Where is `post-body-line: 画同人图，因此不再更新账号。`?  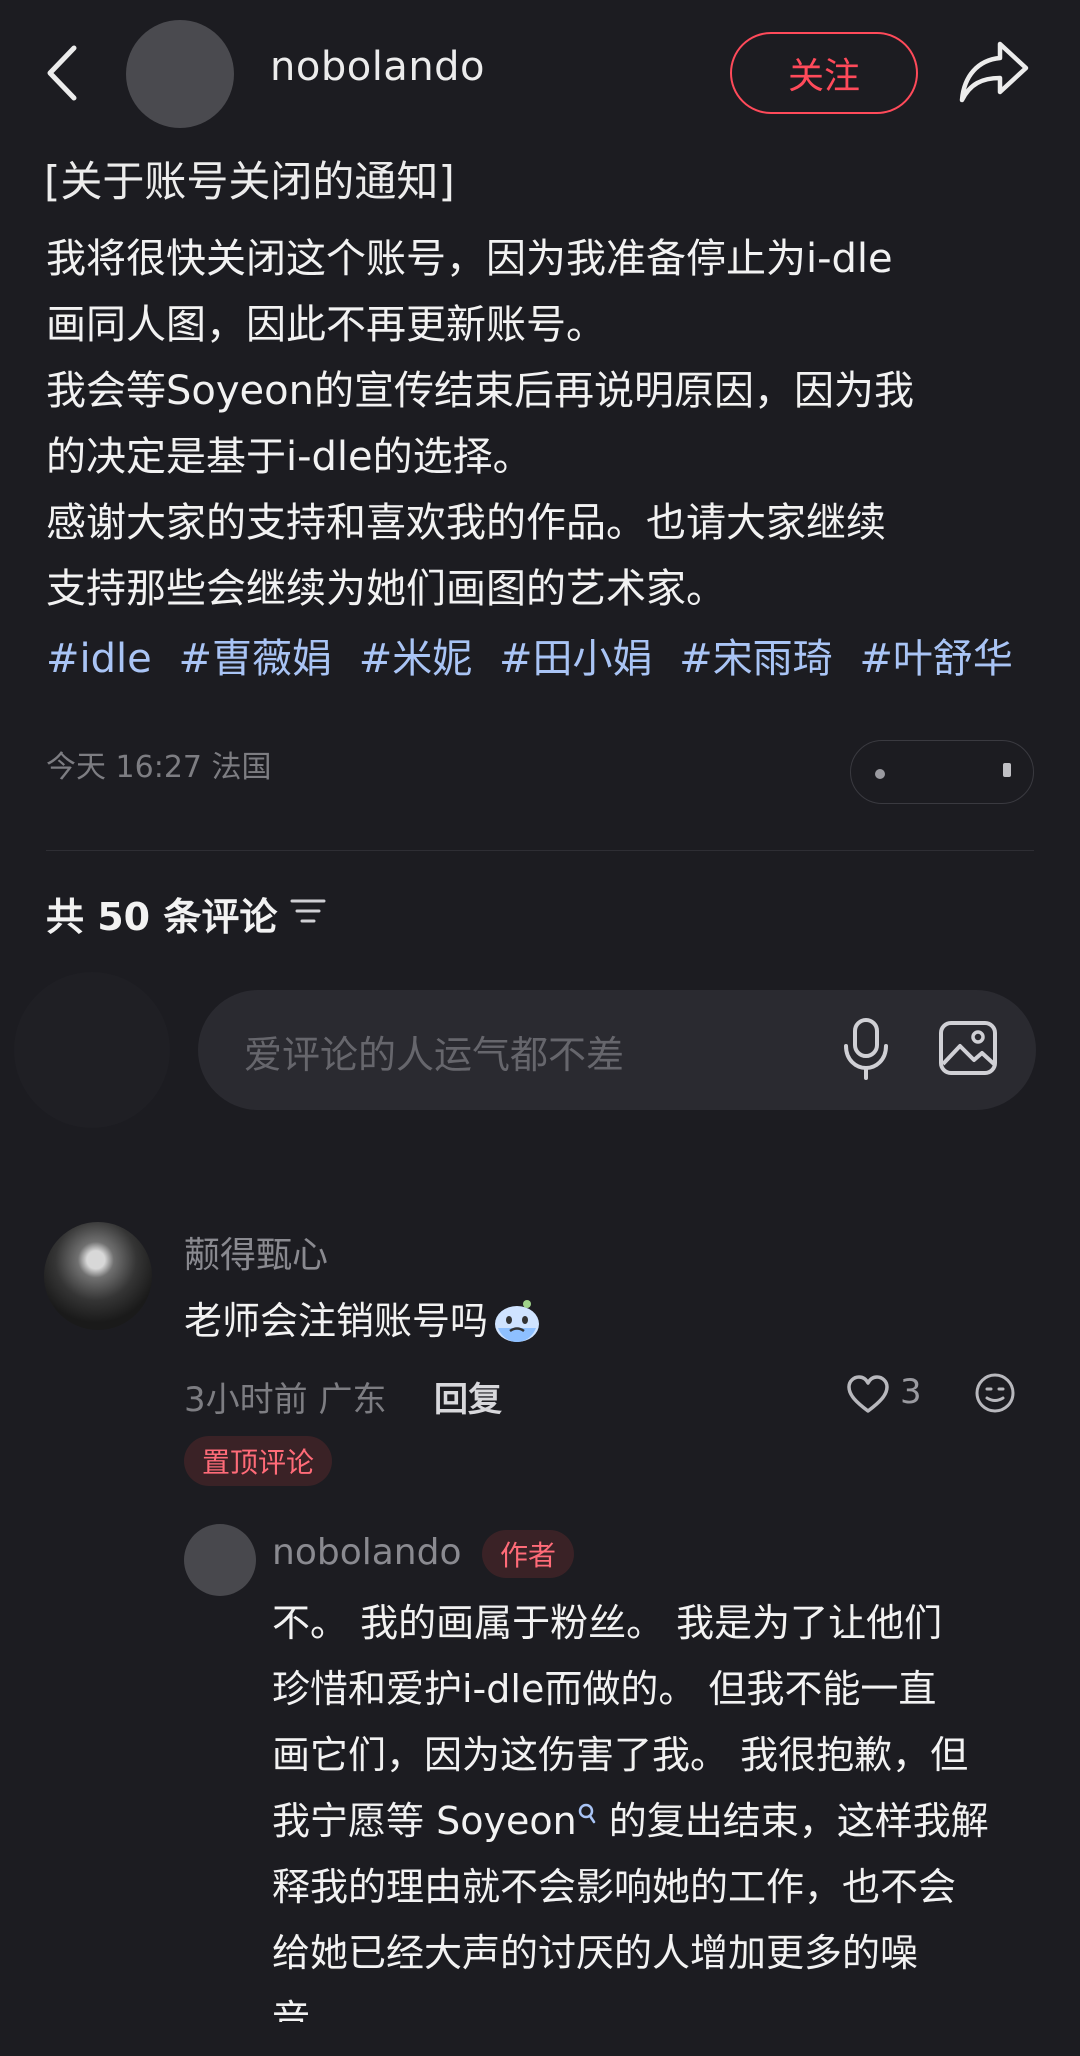 post-body-line: 画同人图，因此不再更新账号。 is located at coordinates (326, 325).